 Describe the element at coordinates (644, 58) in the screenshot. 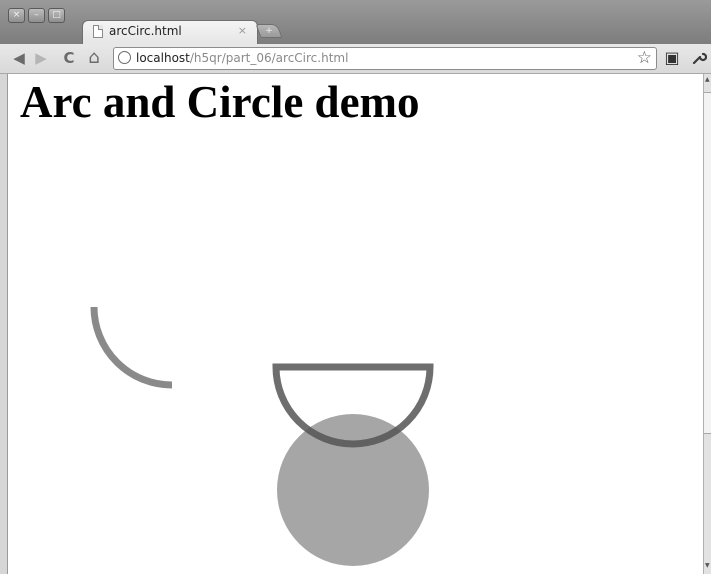

I see `star-icon: ☆` at that location.